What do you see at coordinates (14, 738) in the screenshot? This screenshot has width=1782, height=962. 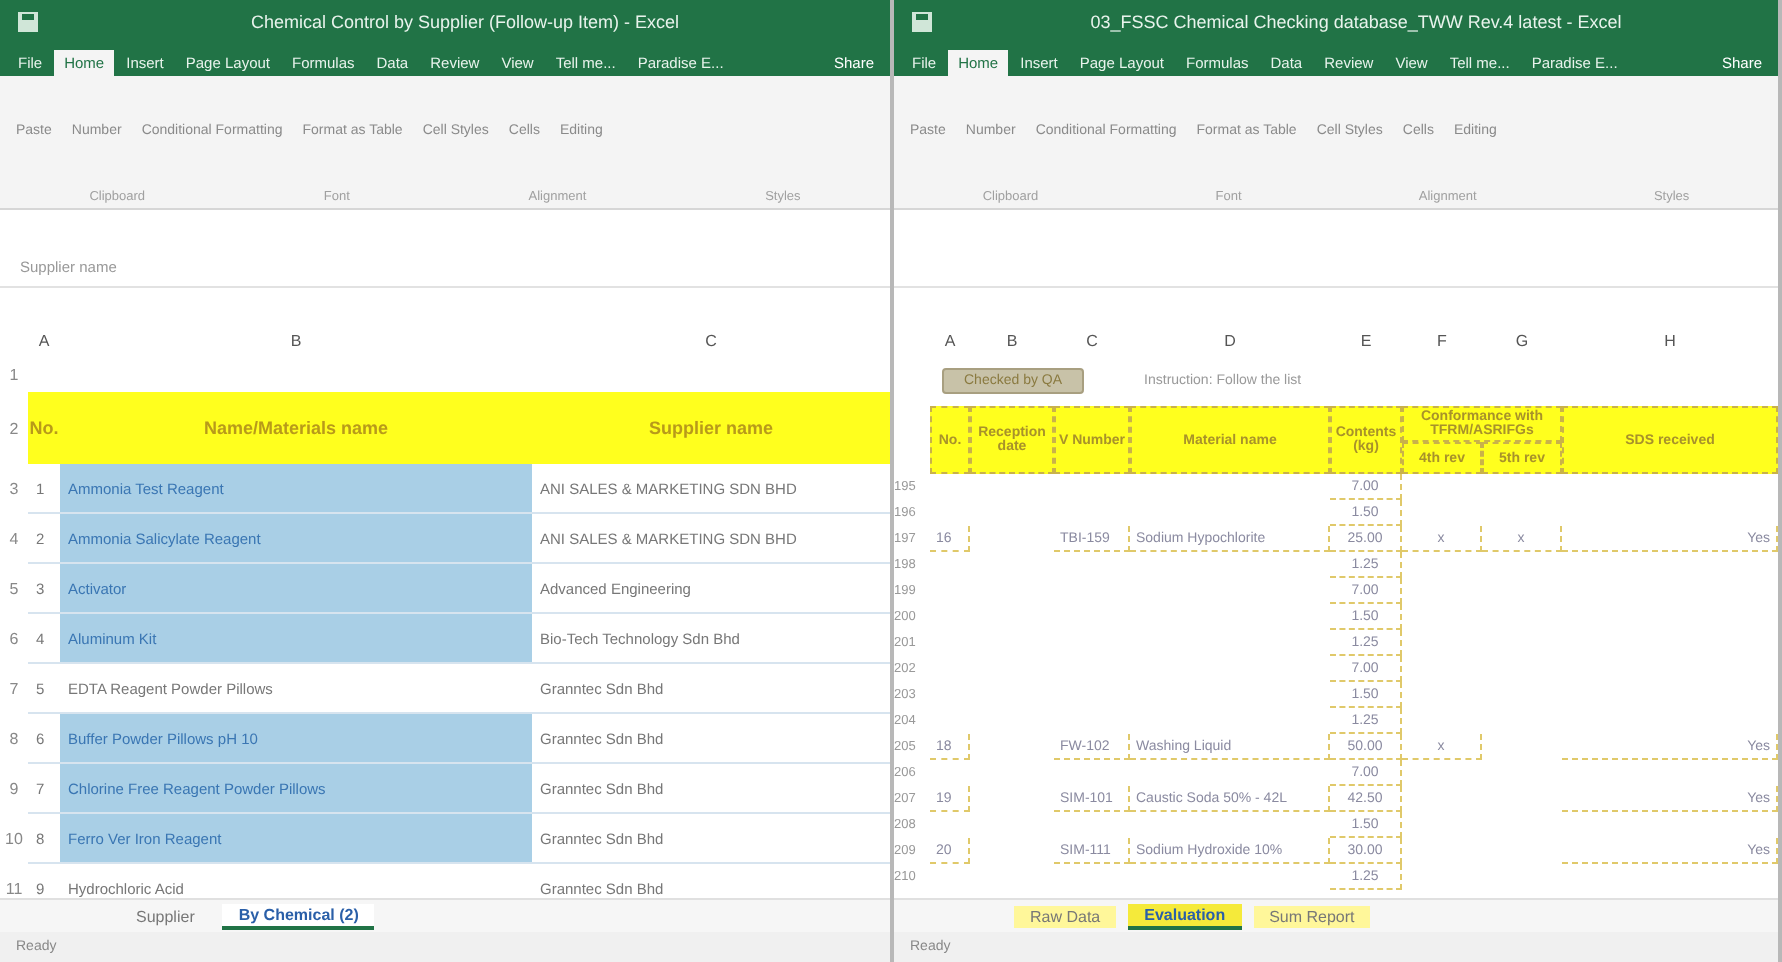 I see `row-number: 8` at bounding box center [14, 738].